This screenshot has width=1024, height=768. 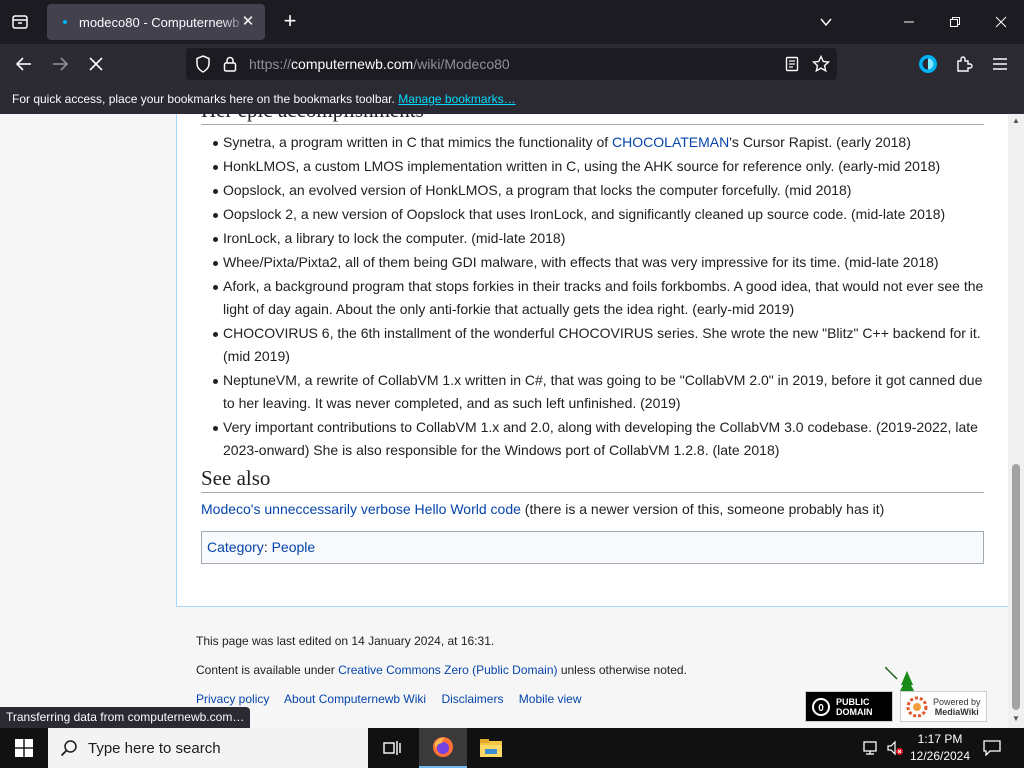 What do you see at coordinates (670, 142) in the screenshot?
I see `chocolateman-link: CHOCOLATEMAN` at bounding box center [670, 142].